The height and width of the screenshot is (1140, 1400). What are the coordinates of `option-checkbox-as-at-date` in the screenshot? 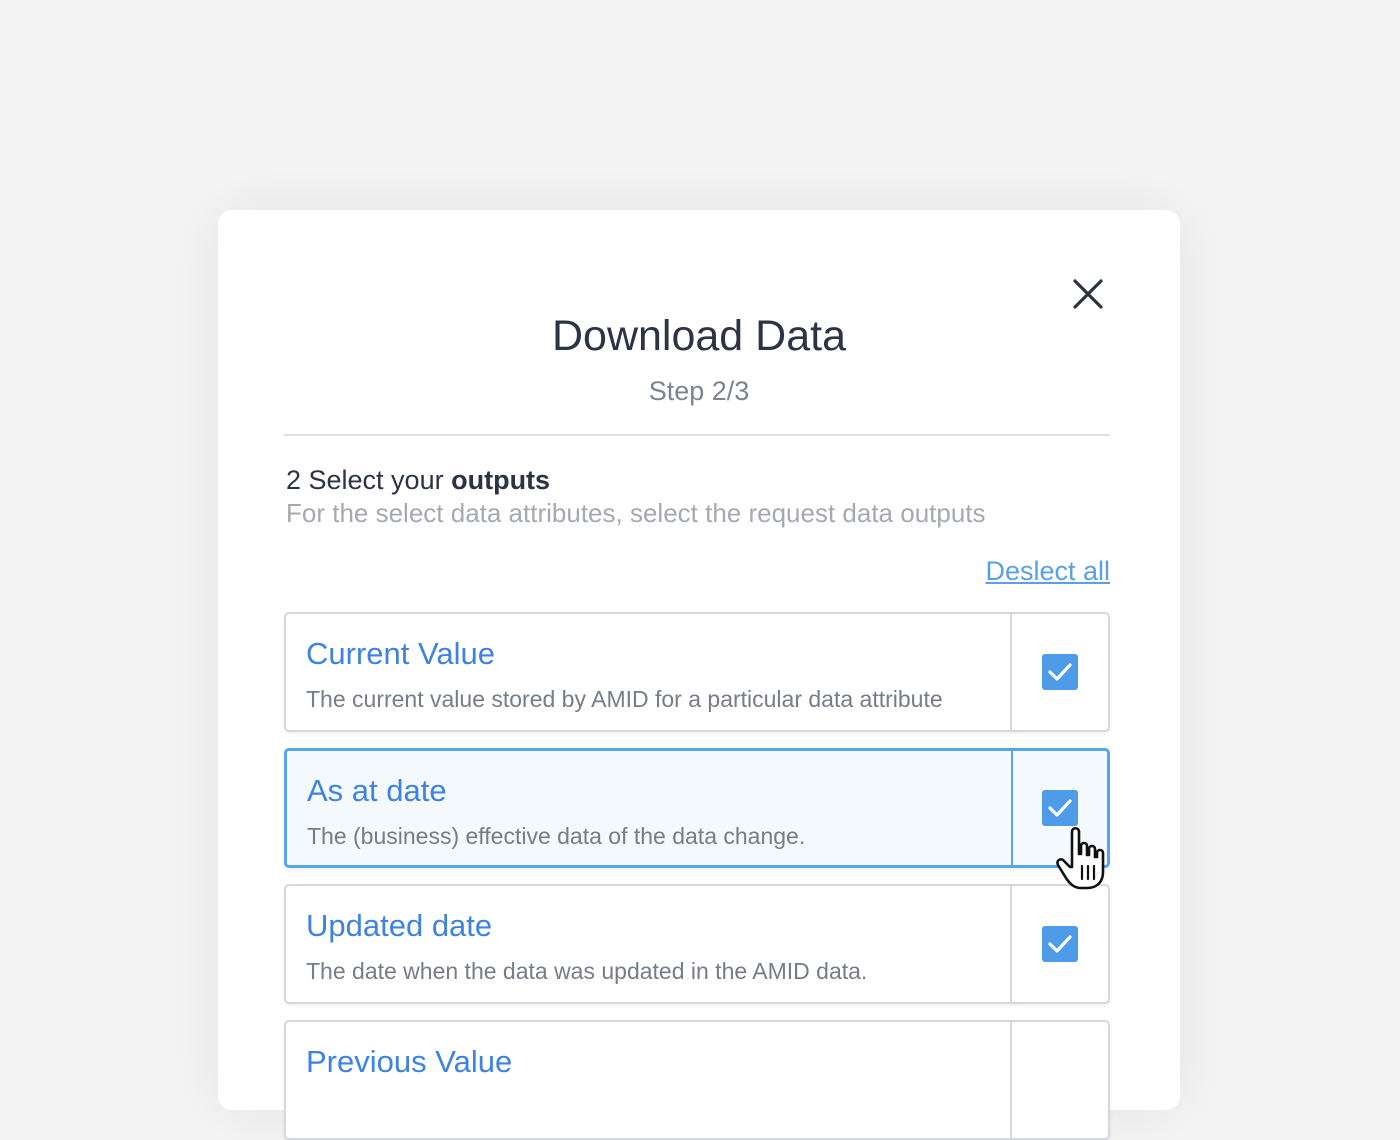 It's located at (1060, 808).